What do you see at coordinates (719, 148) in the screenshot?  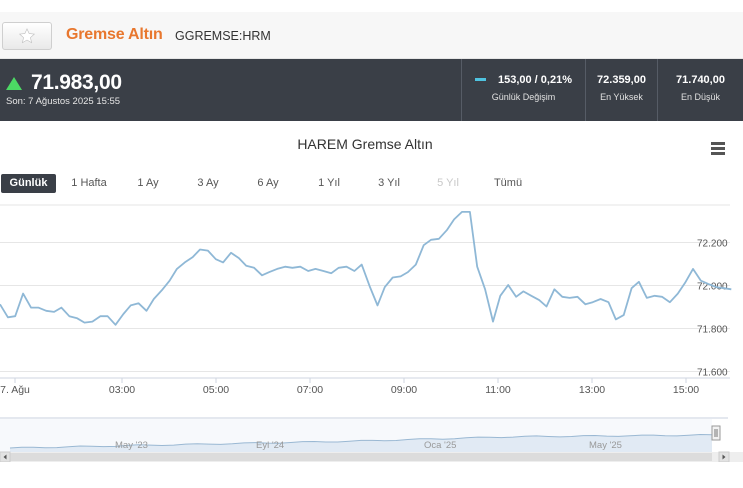 I see `hamburger-menu-icon` at bounding box center [719, 148].